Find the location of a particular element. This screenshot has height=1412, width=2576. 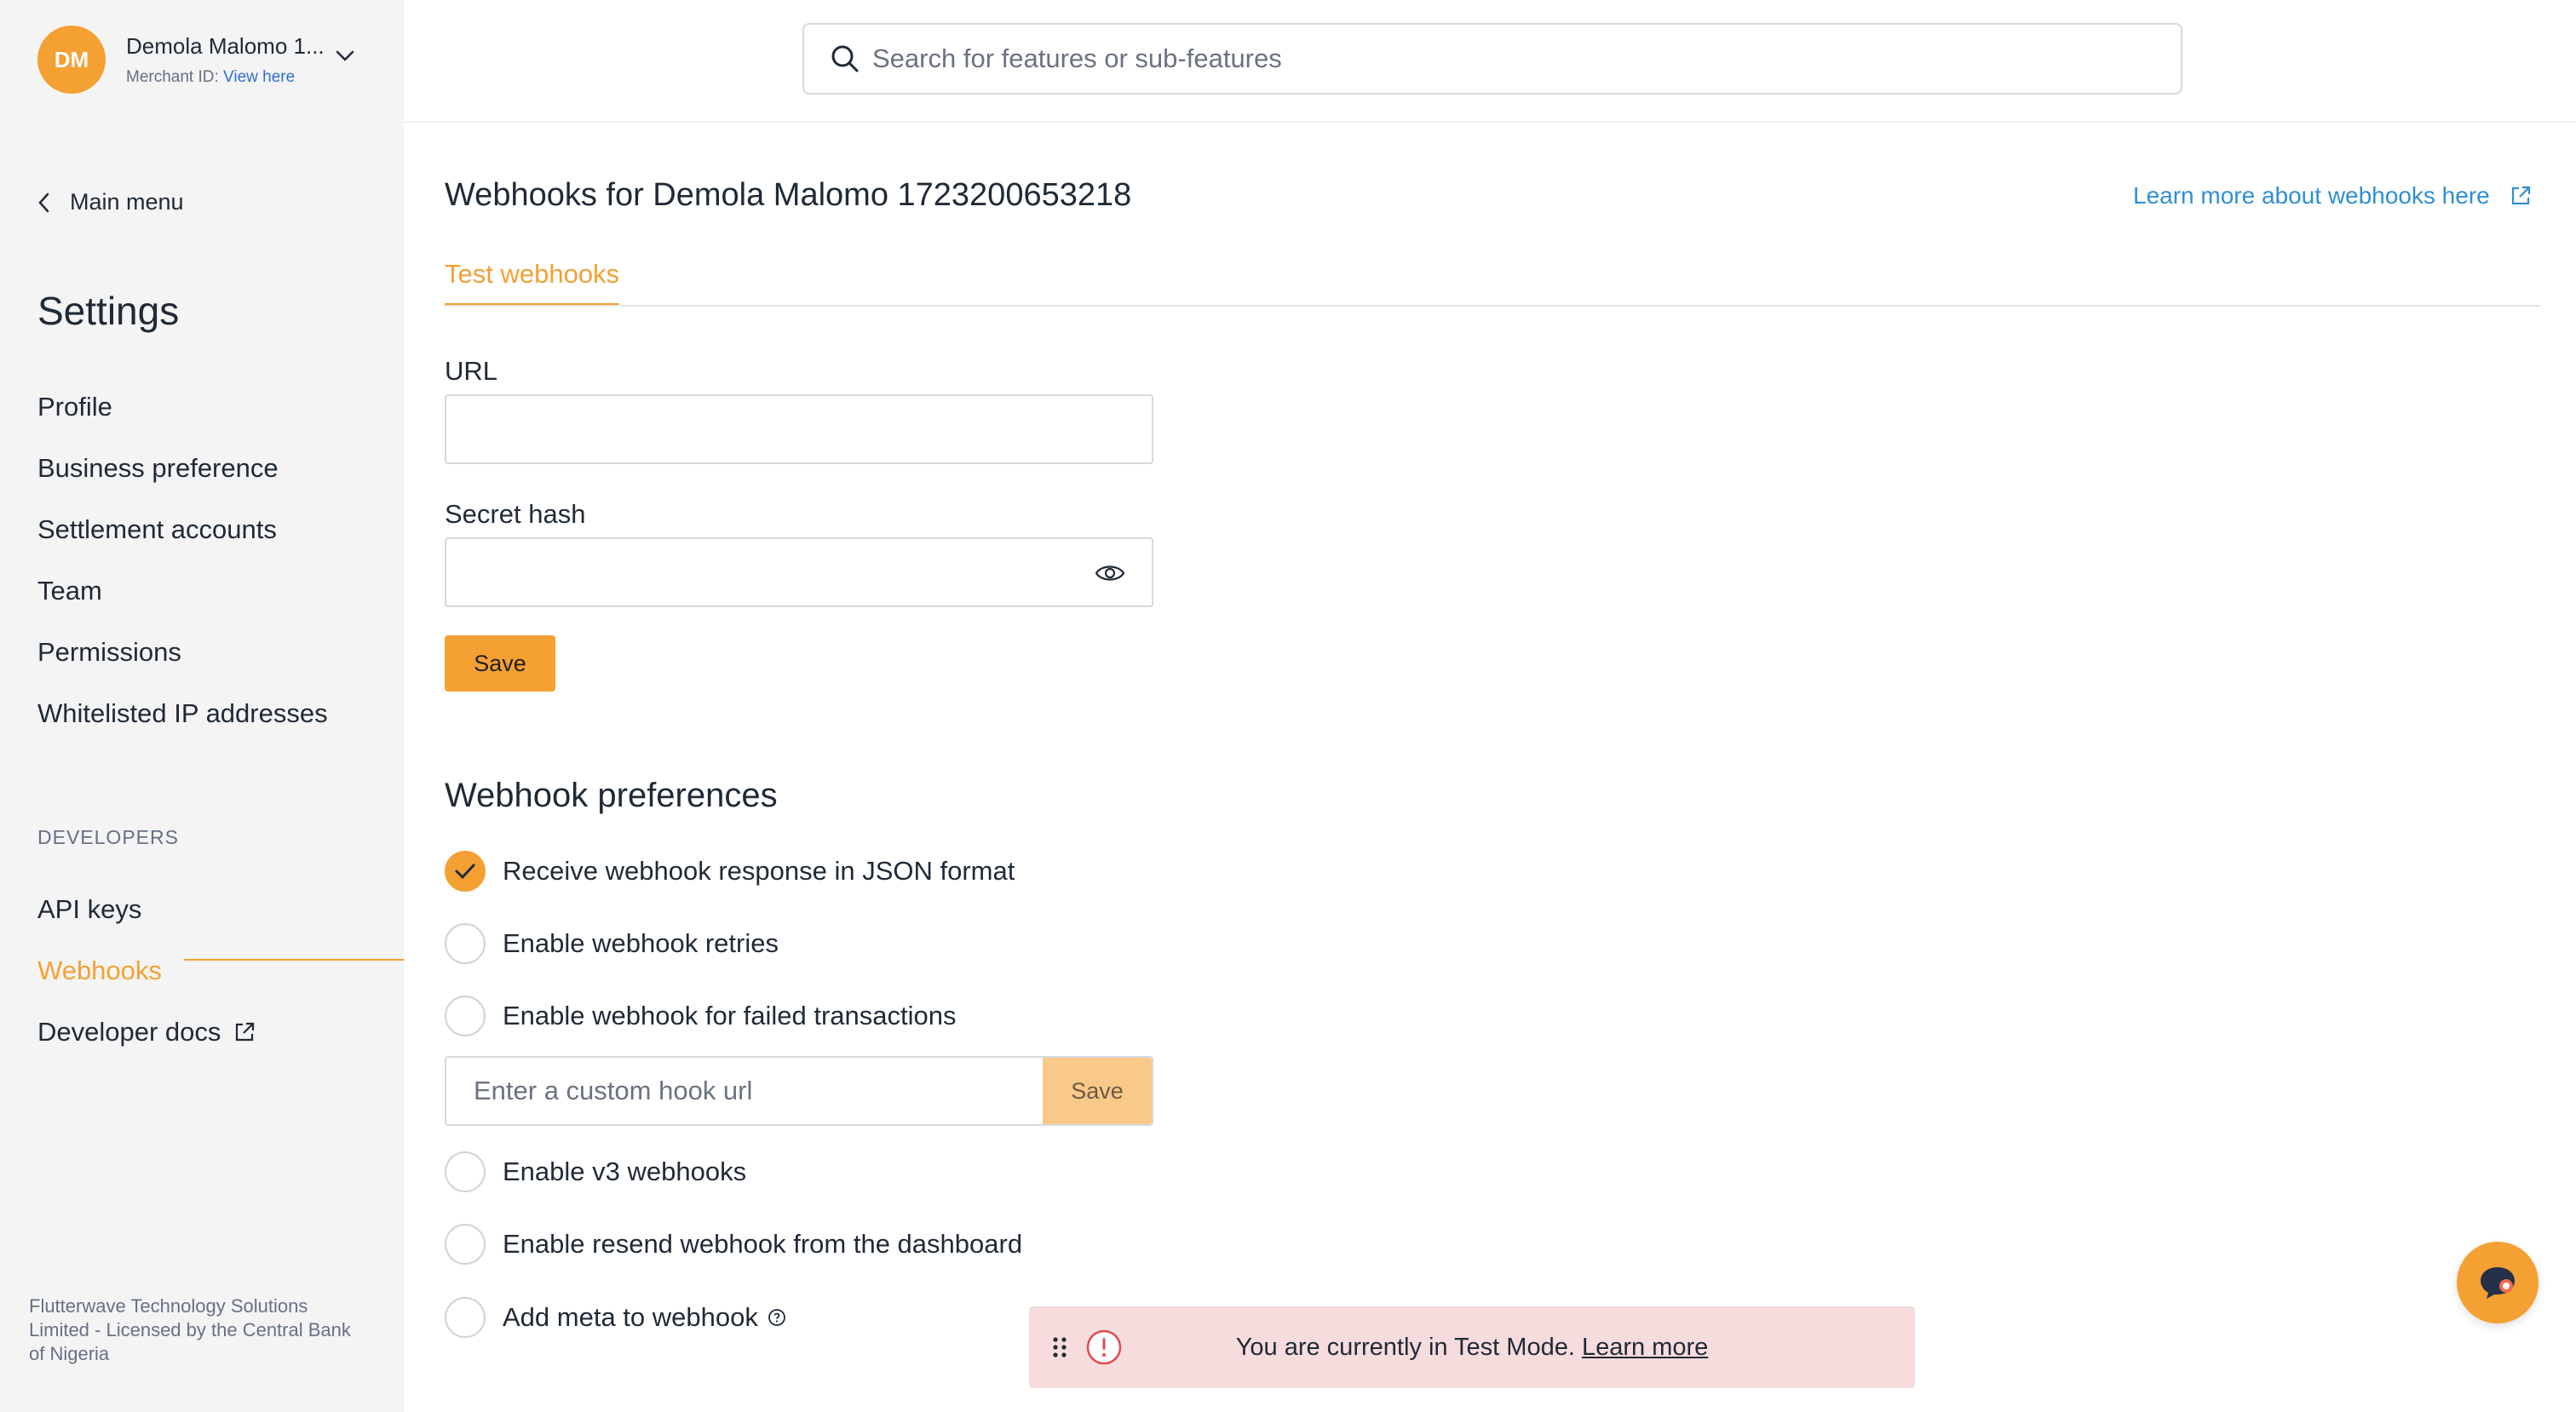

secret-hash-label: Secret hash is located at coordinates (515, 514).